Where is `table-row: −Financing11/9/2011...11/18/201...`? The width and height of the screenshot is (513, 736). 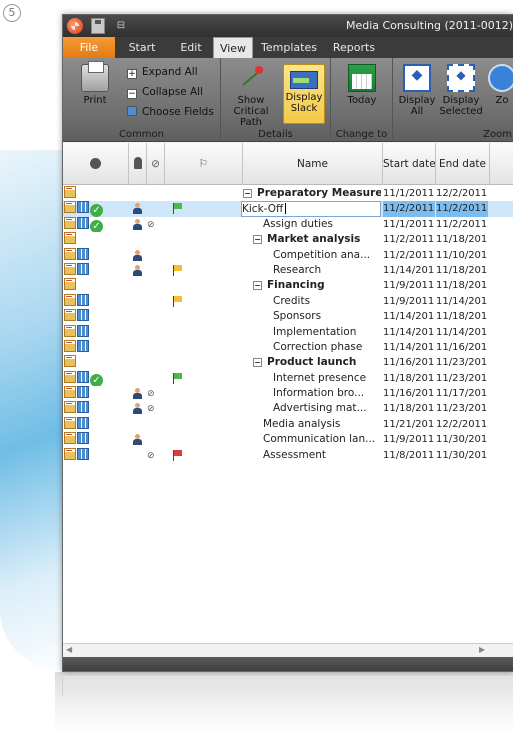
table-row: −Financing11/9/2011...11/18/201... is located at coordinates (288, 285).